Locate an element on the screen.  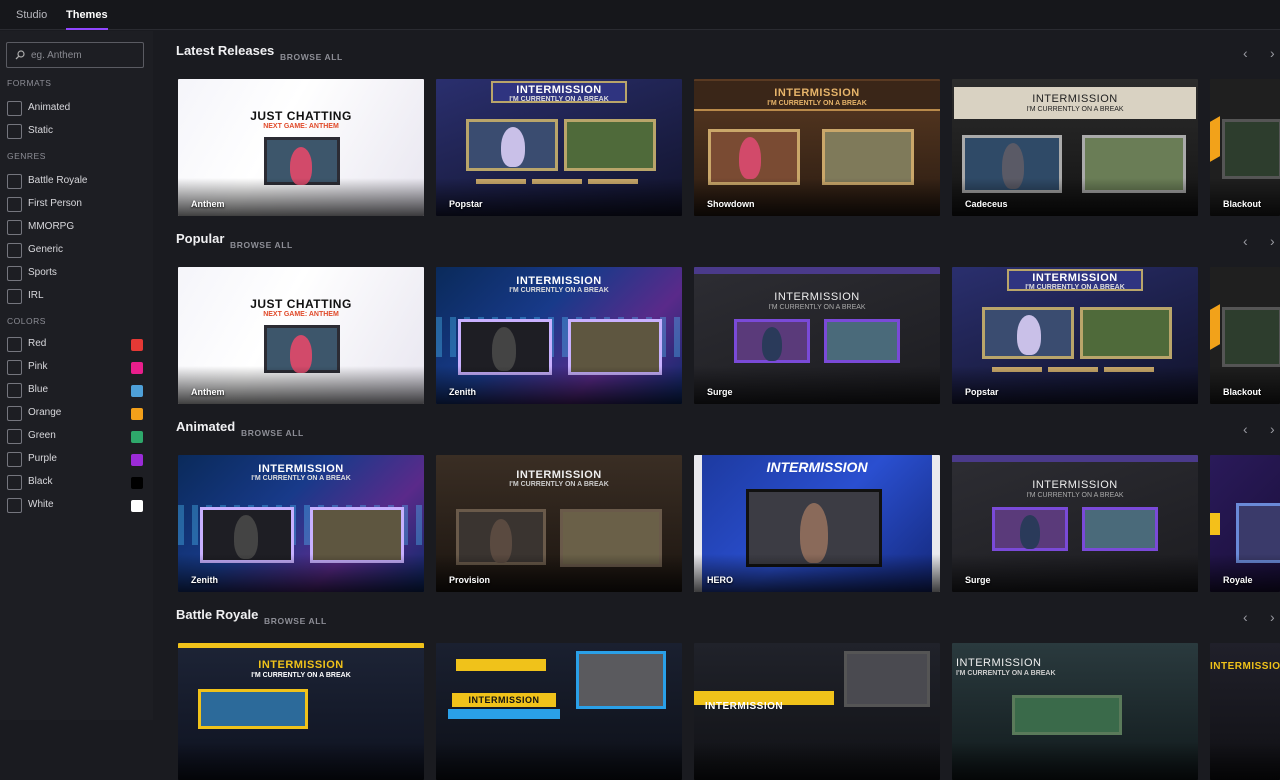
theme-card: INTERMISSION HERO is located at coordinates (817, 523).